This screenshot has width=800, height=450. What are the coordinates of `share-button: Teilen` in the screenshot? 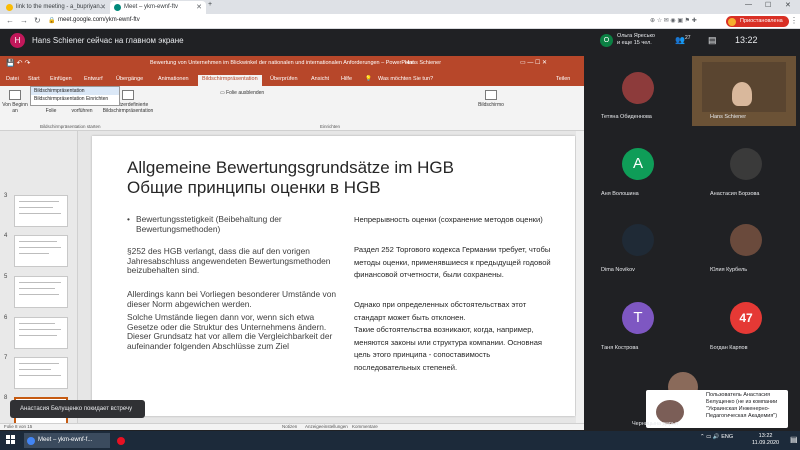 It's located at (563, 79).